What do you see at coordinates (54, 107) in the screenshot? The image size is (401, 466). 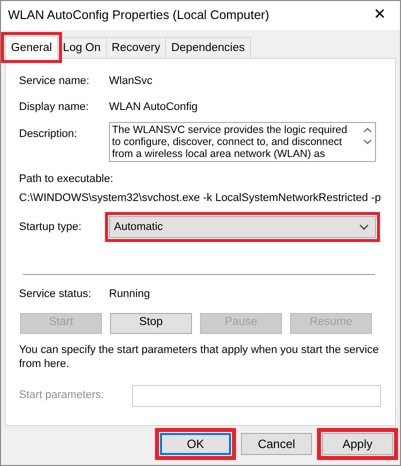 I see `field-label: Display name:` at bounding box center [54, 107].